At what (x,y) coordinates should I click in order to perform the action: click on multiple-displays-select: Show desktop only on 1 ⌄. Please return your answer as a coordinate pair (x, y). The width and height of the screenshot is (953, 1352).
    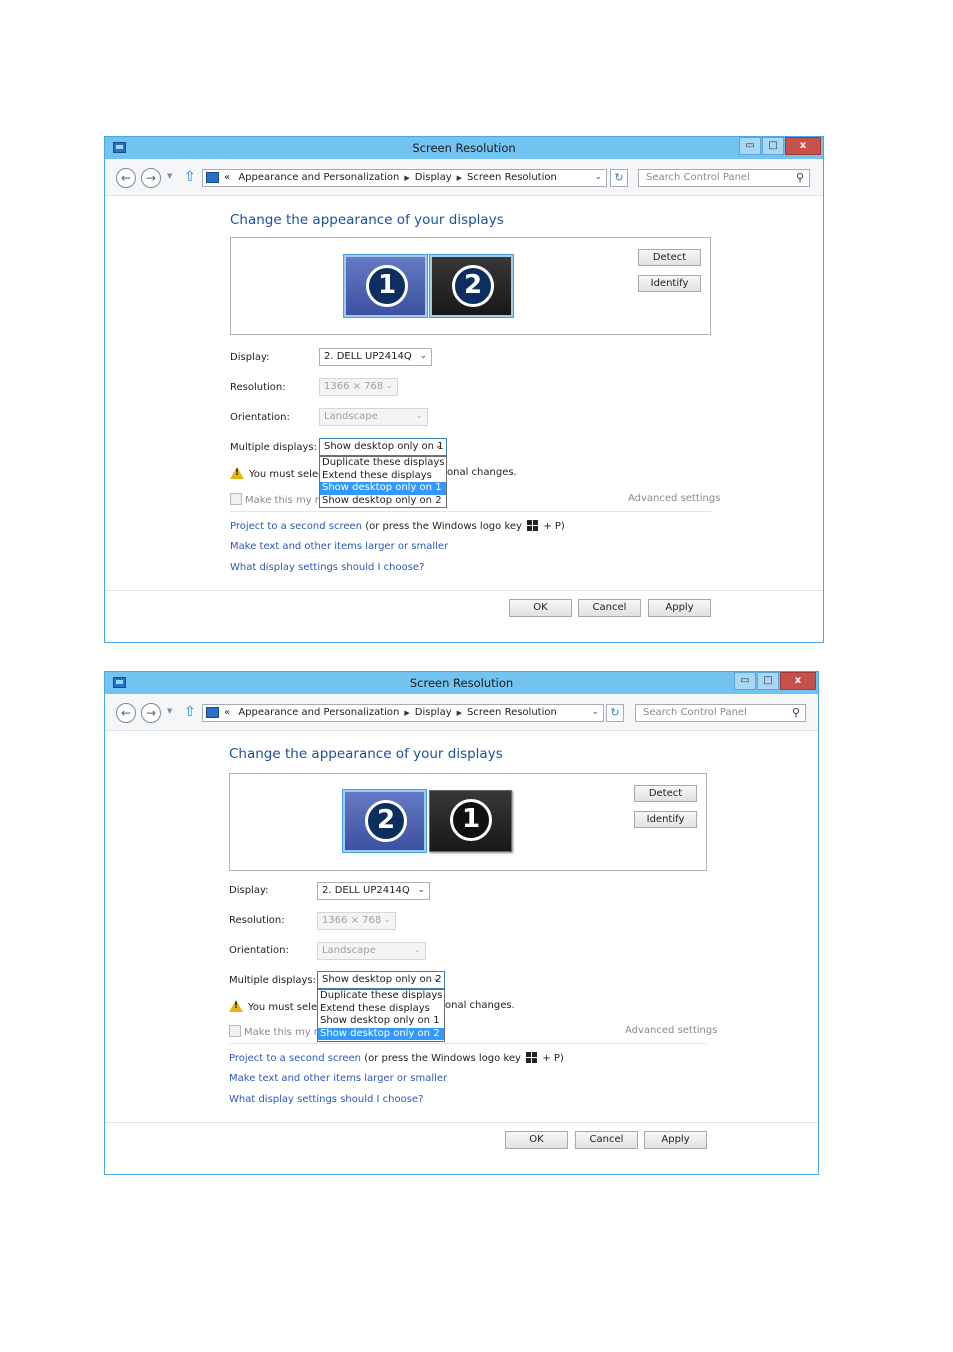
    Looking at the image, I should click on (383, 447).